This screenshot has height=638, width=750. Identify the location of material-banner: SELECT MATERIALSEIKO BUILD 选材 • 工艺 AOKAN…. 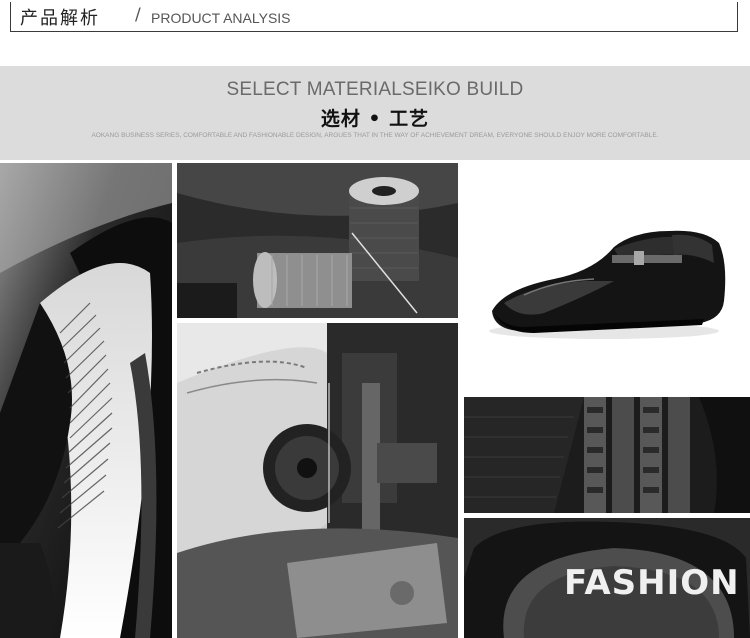
(375, 113).